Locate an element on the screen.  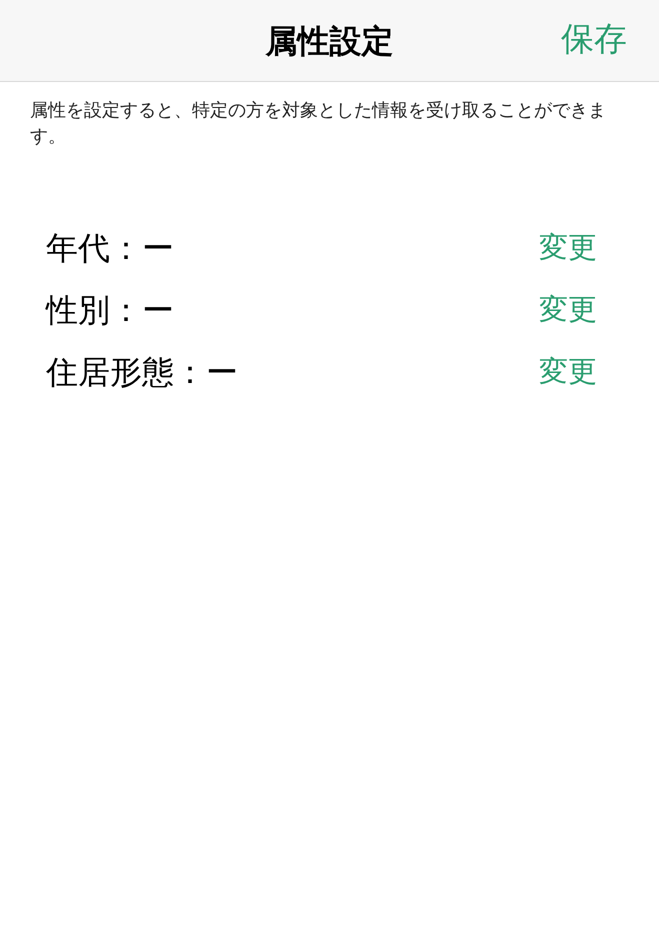
attribute-text: 年代：ー is located at coordinates (110, 248).